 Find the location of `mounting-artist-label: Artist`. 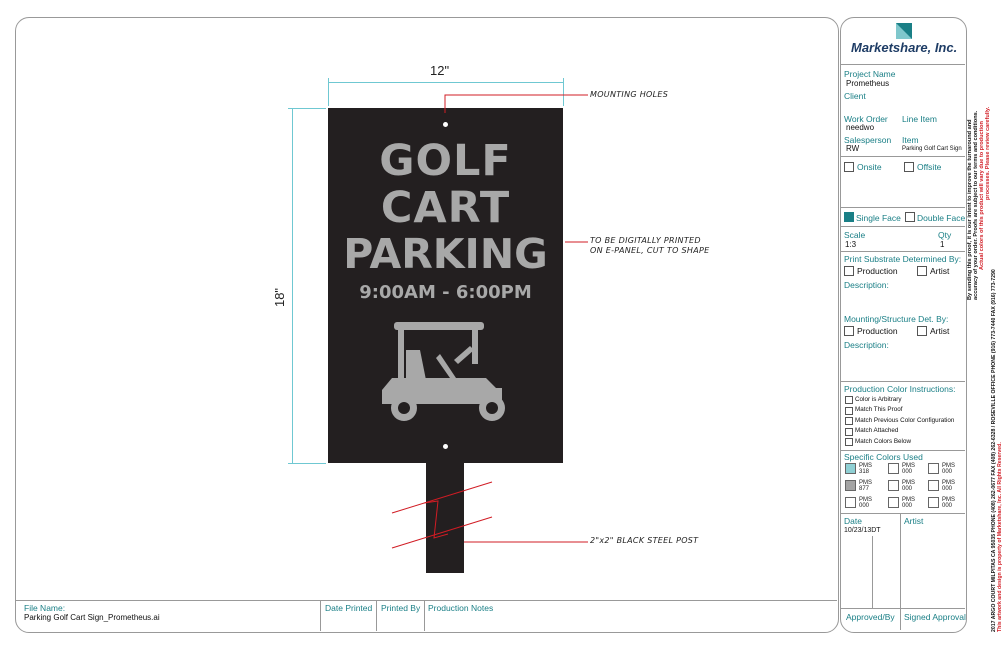

mounting-artist-label: Artist is located at coordinates (940, 331).